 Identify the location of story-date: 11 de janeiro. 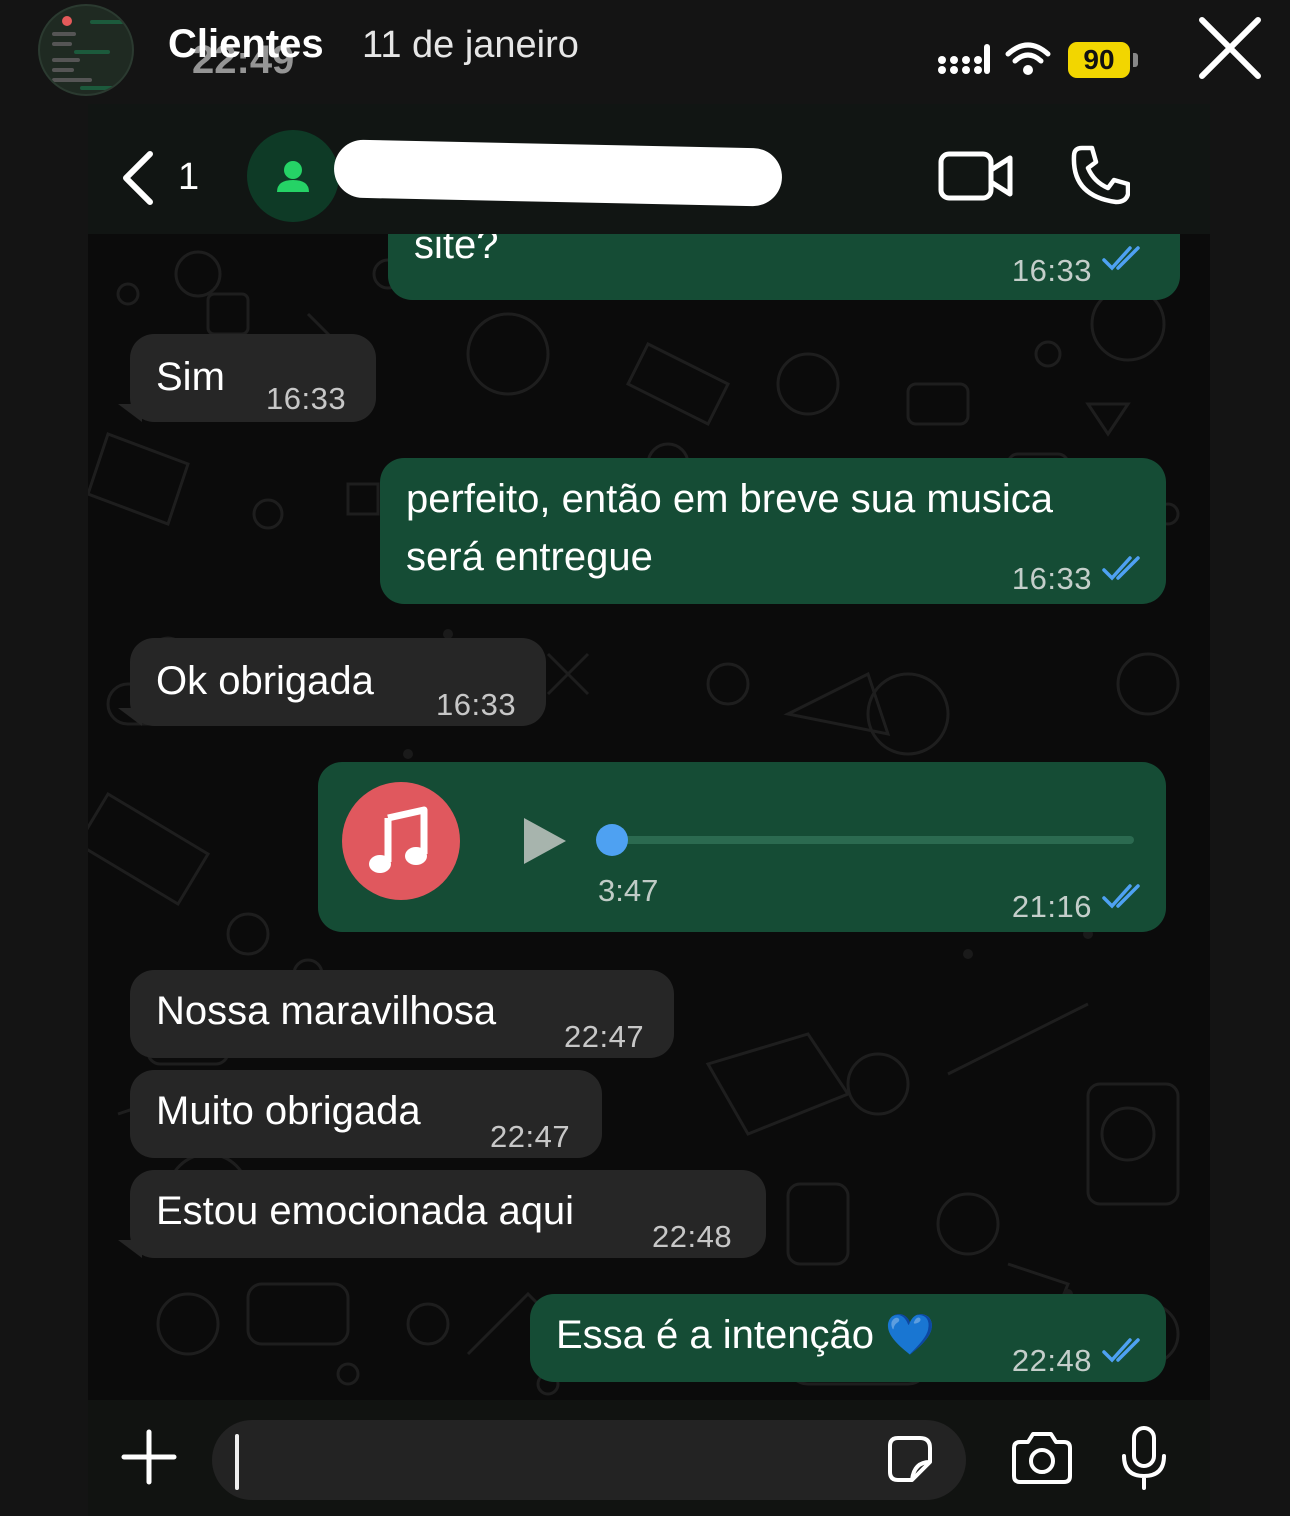
(470, 45).